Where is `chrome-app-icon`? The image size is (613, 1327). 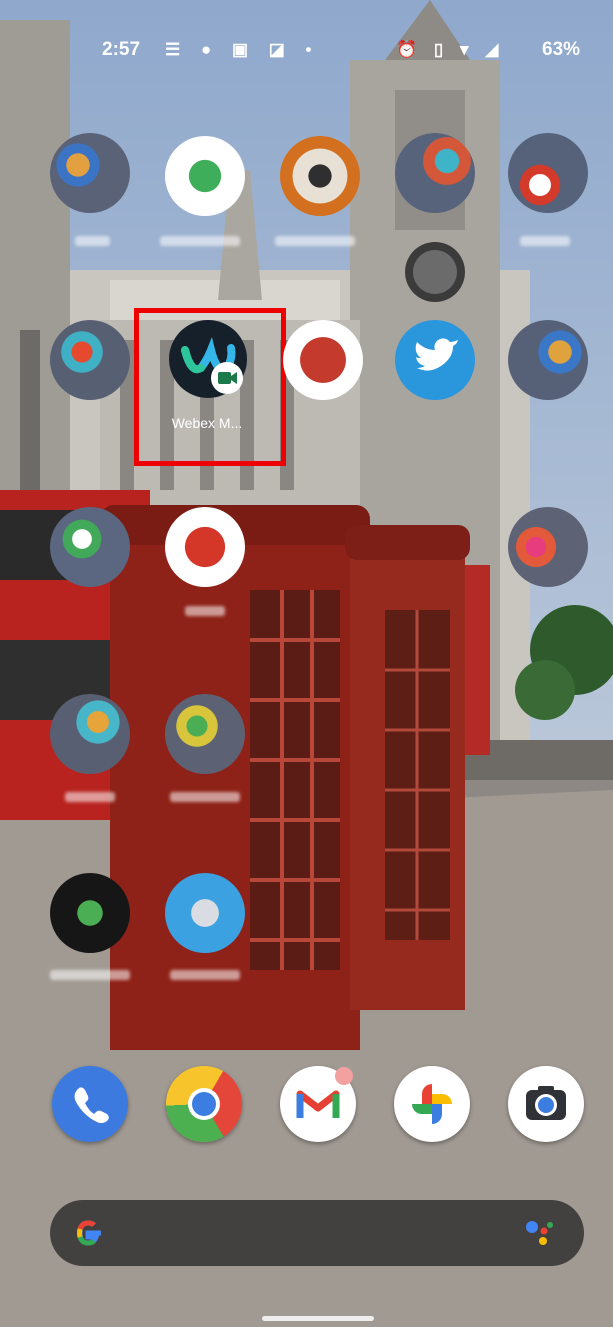
chrome-app-icon is located at coordinates (204, 1104).